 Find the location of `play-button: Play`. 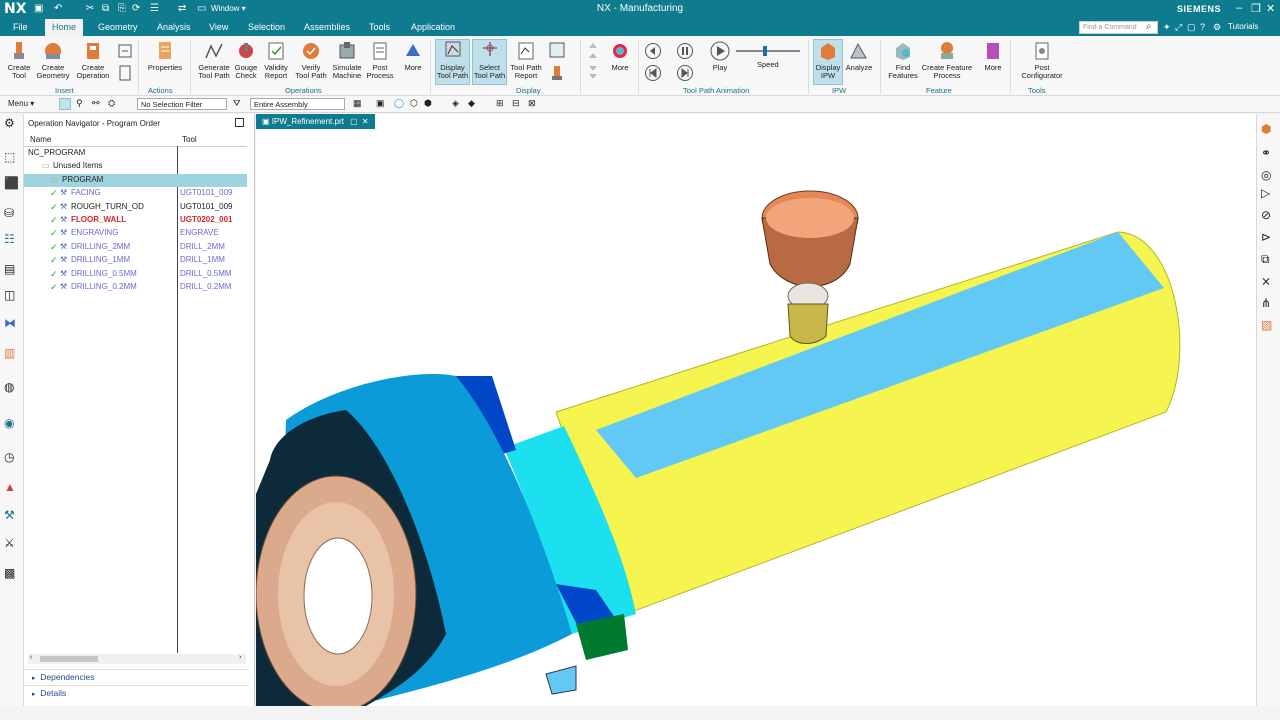

play-button: Play is located at coordinates (720, 56).